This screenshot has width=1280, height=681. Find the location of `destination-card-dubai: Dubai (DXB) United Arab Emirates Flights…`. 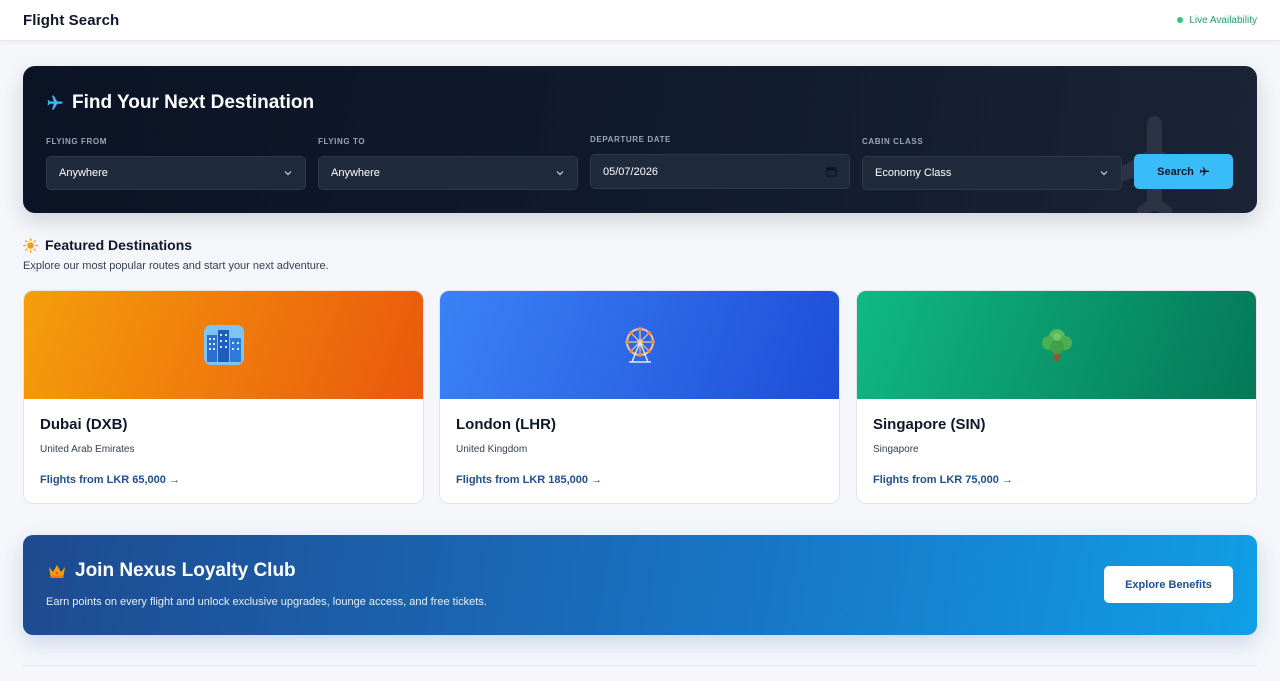

destination-card-dubai: Dubai (DXB) United Arab Emirates Flights… is located at coordinates (223, 397).